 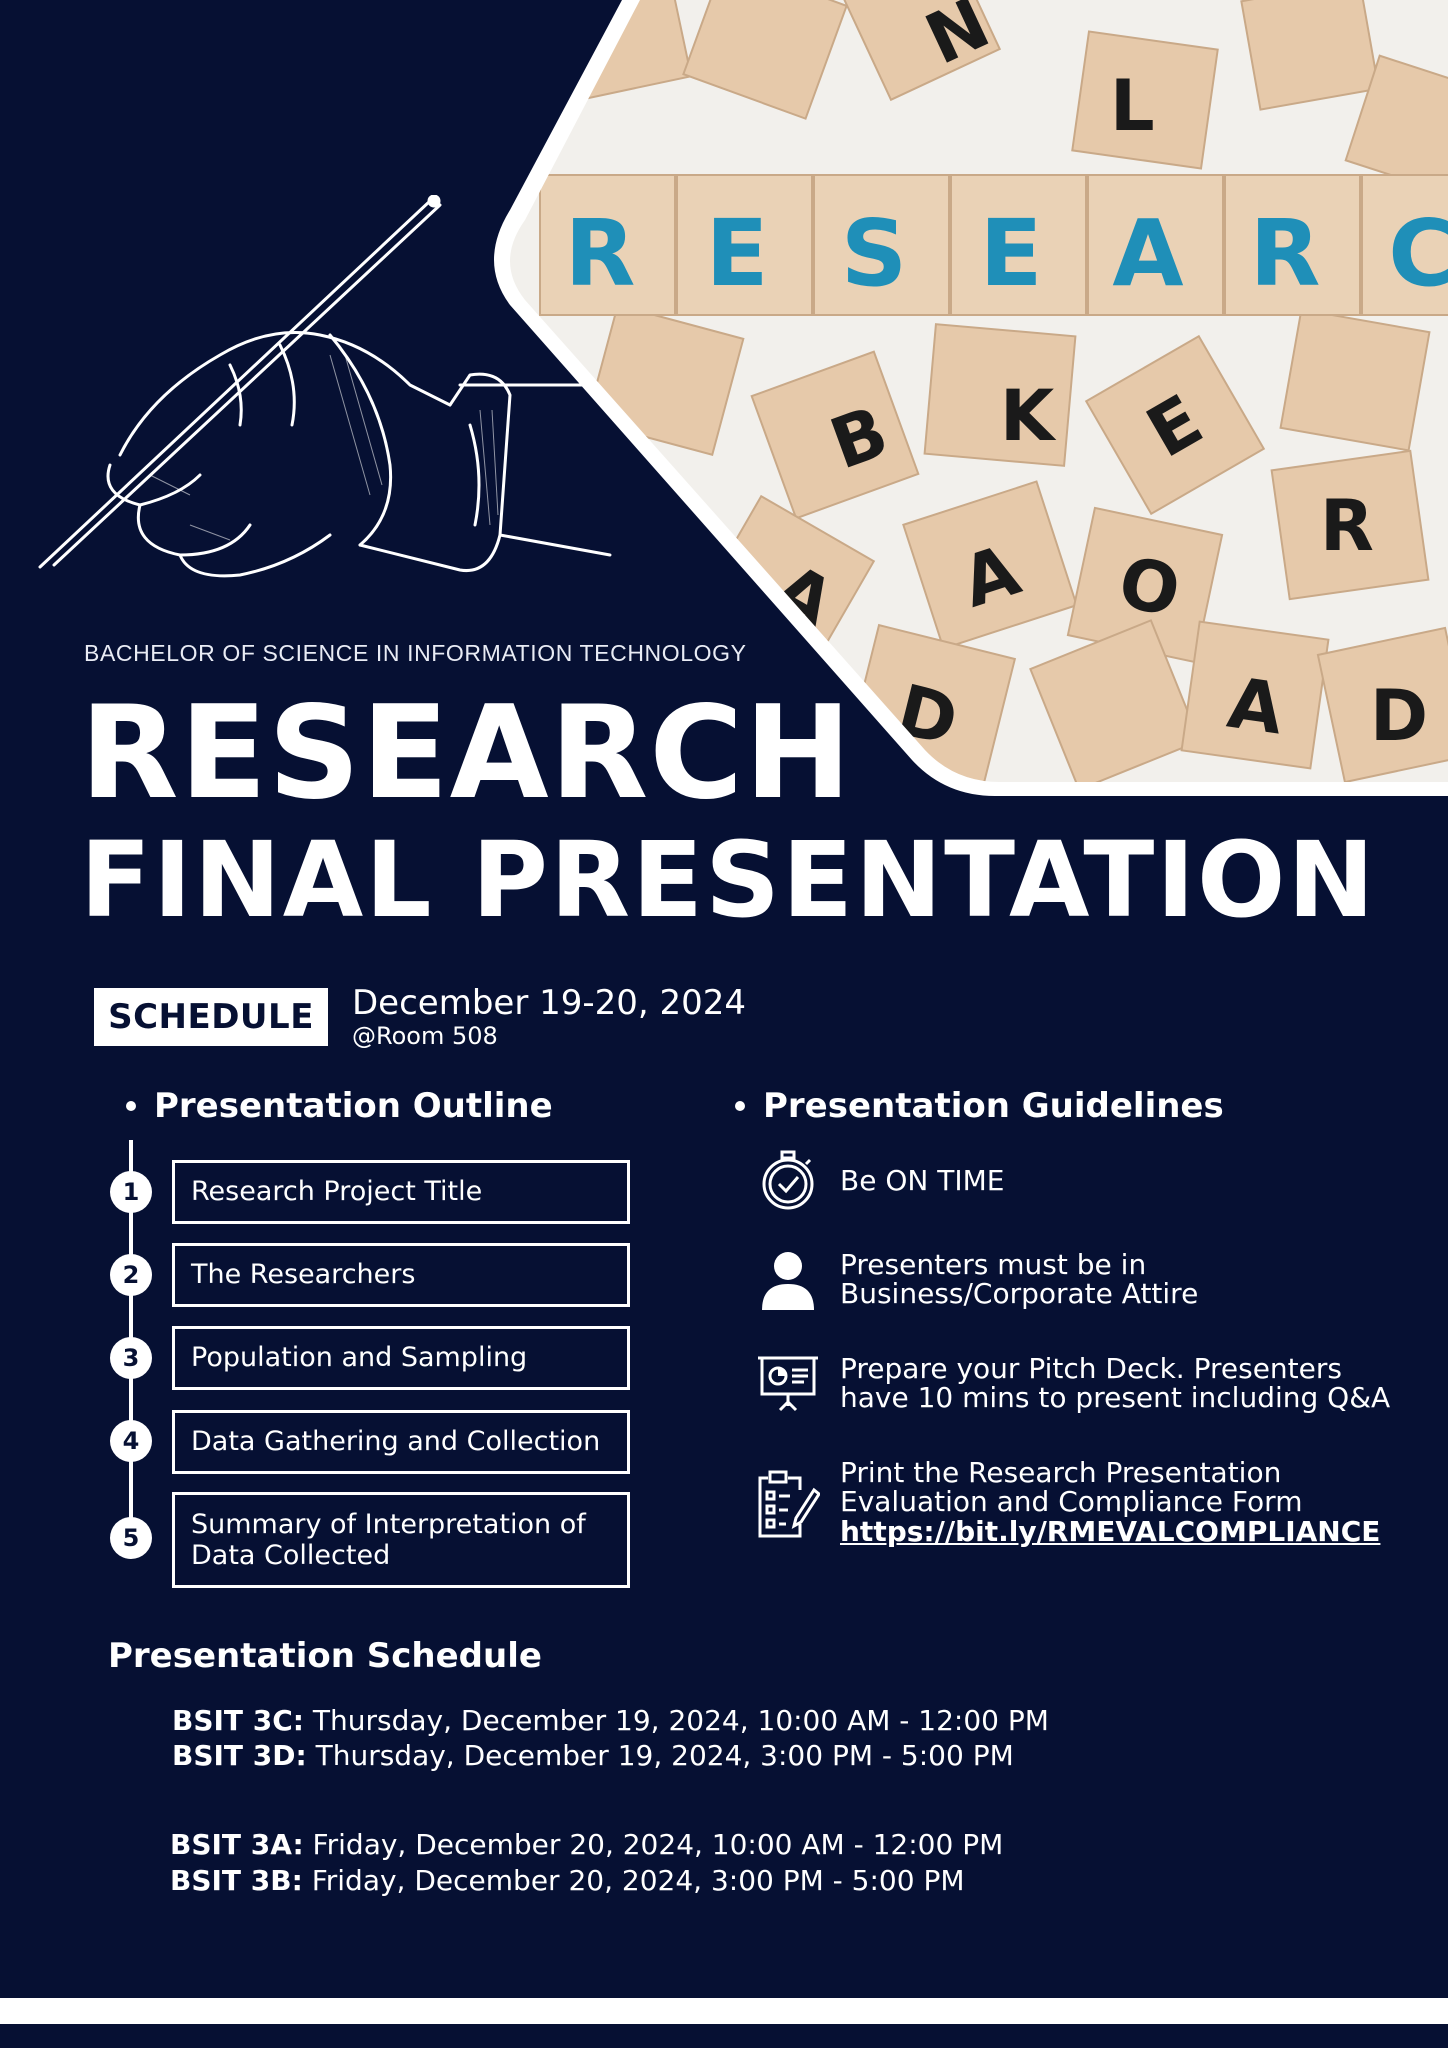 What do you see at coordinates (789, 1504) in the screenshot?
I see `clipboard-checklist-icon` at bounding box center [789, 1504].